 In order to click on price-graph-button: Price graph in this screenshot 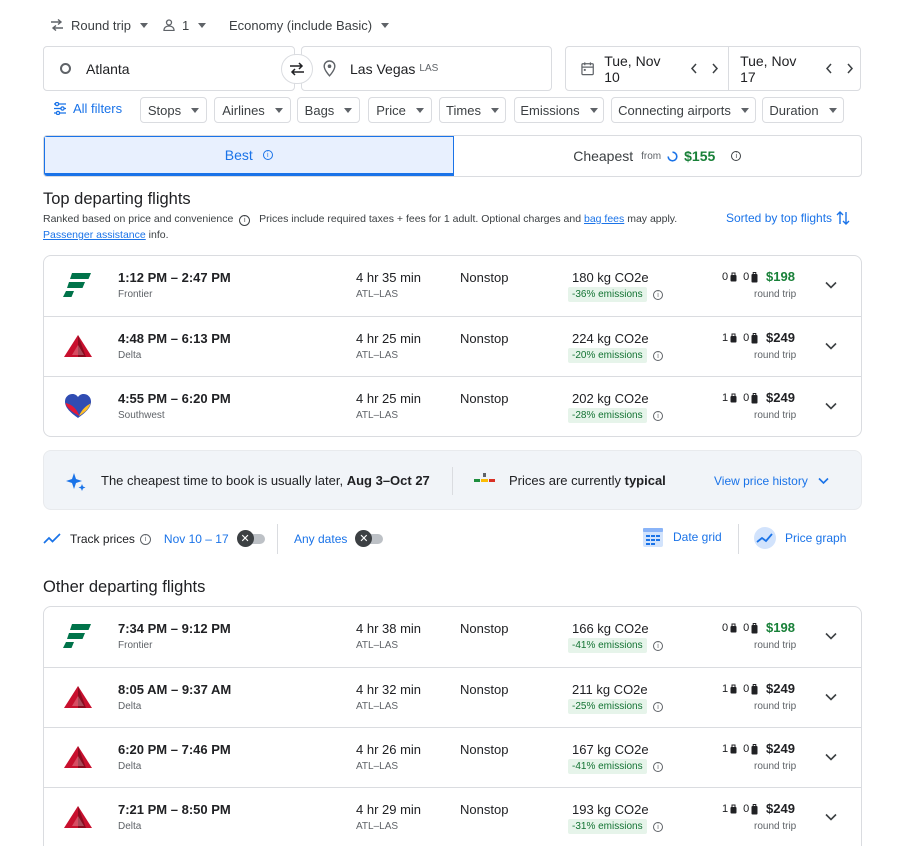, I will do `click(799, 538)`.